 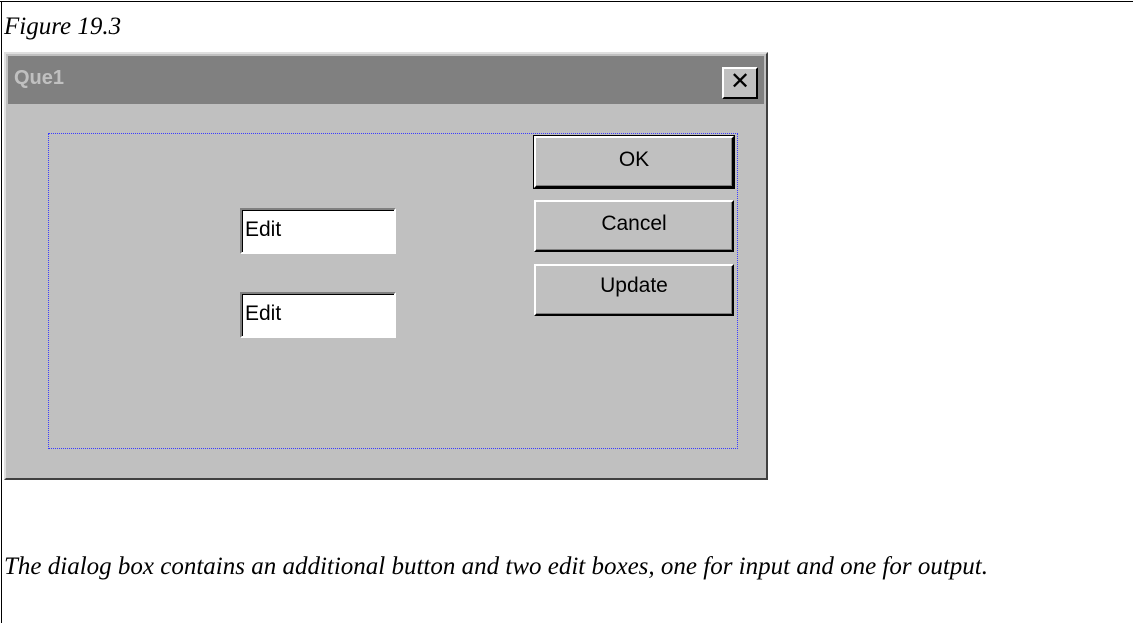 What do you see at coordinates (39, 78) in the screenshot?
I see `dialog-title: Que1` at bounding box center [39, 78].